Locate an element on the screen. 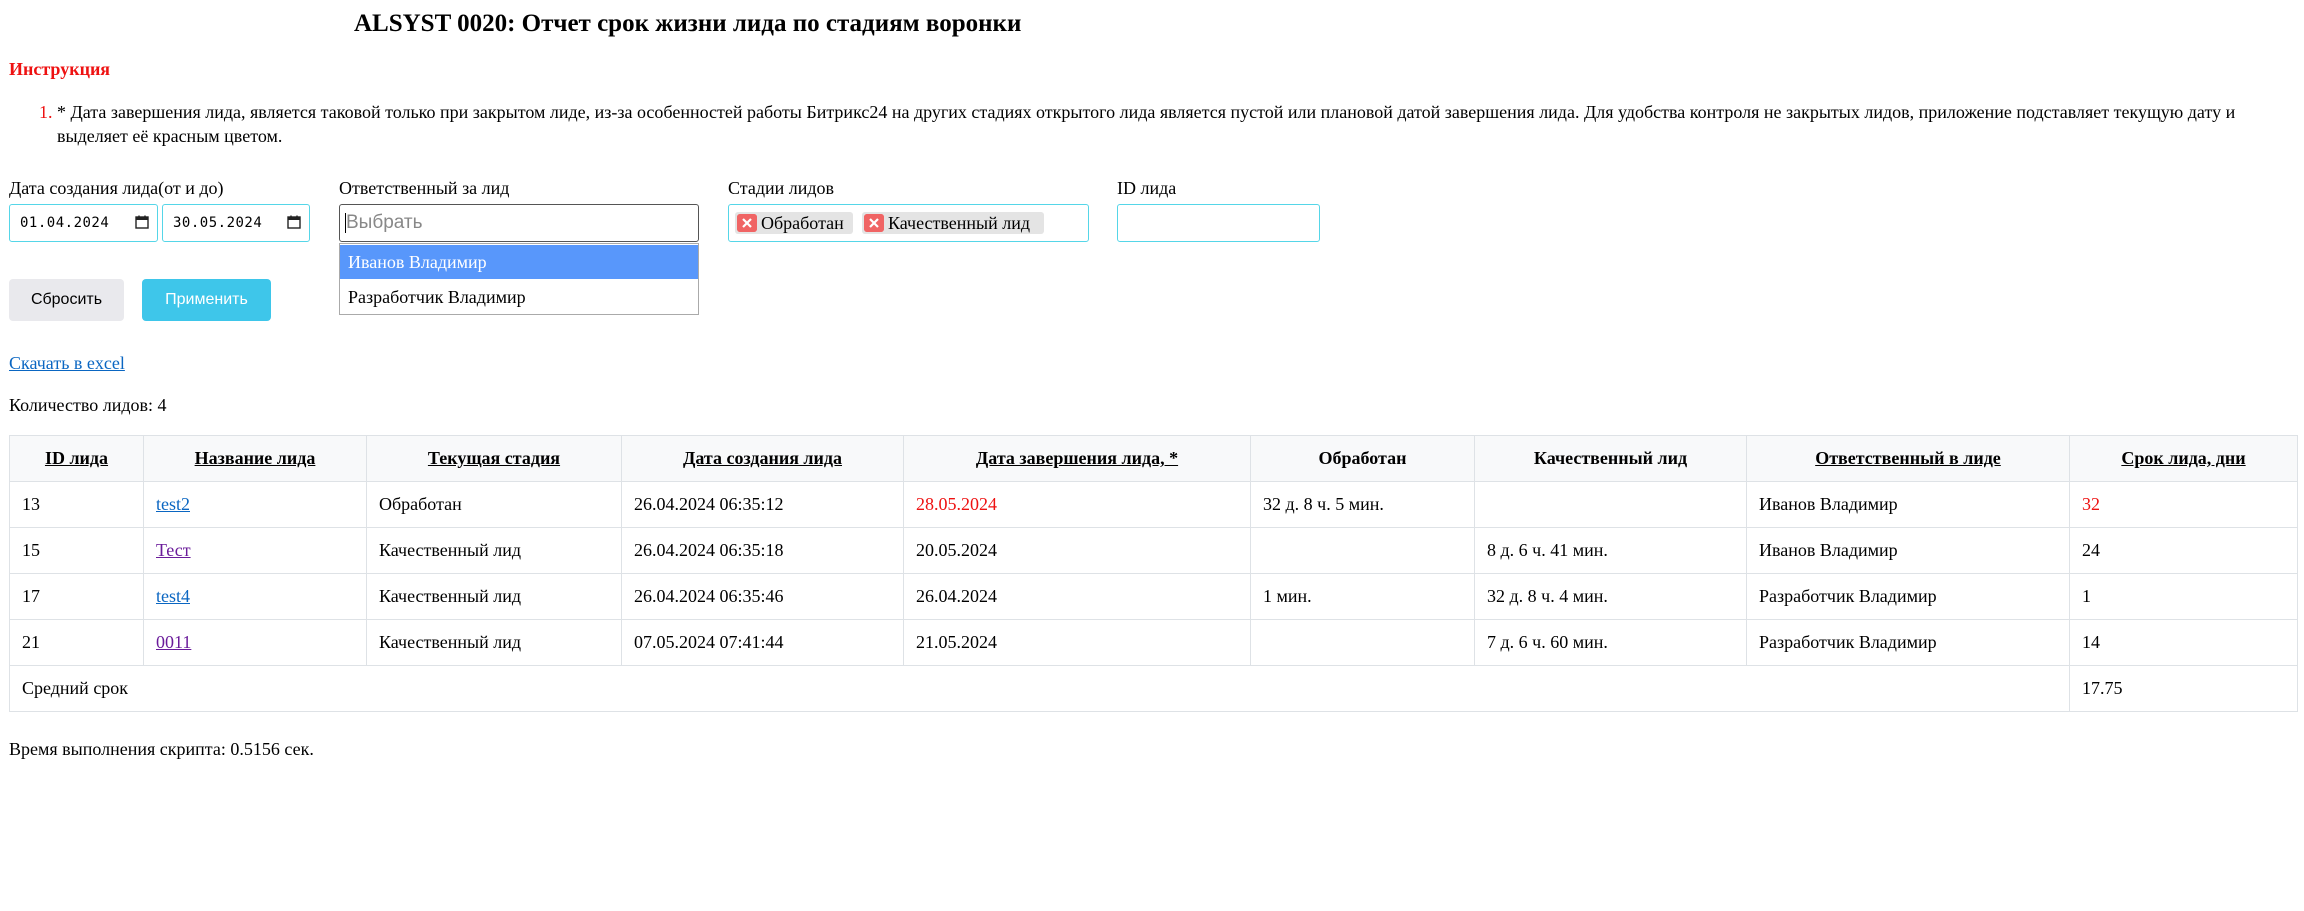 This screenshot has height=911, width=2304. lead-name-link: 0011 is located at coordinates (173, 642).